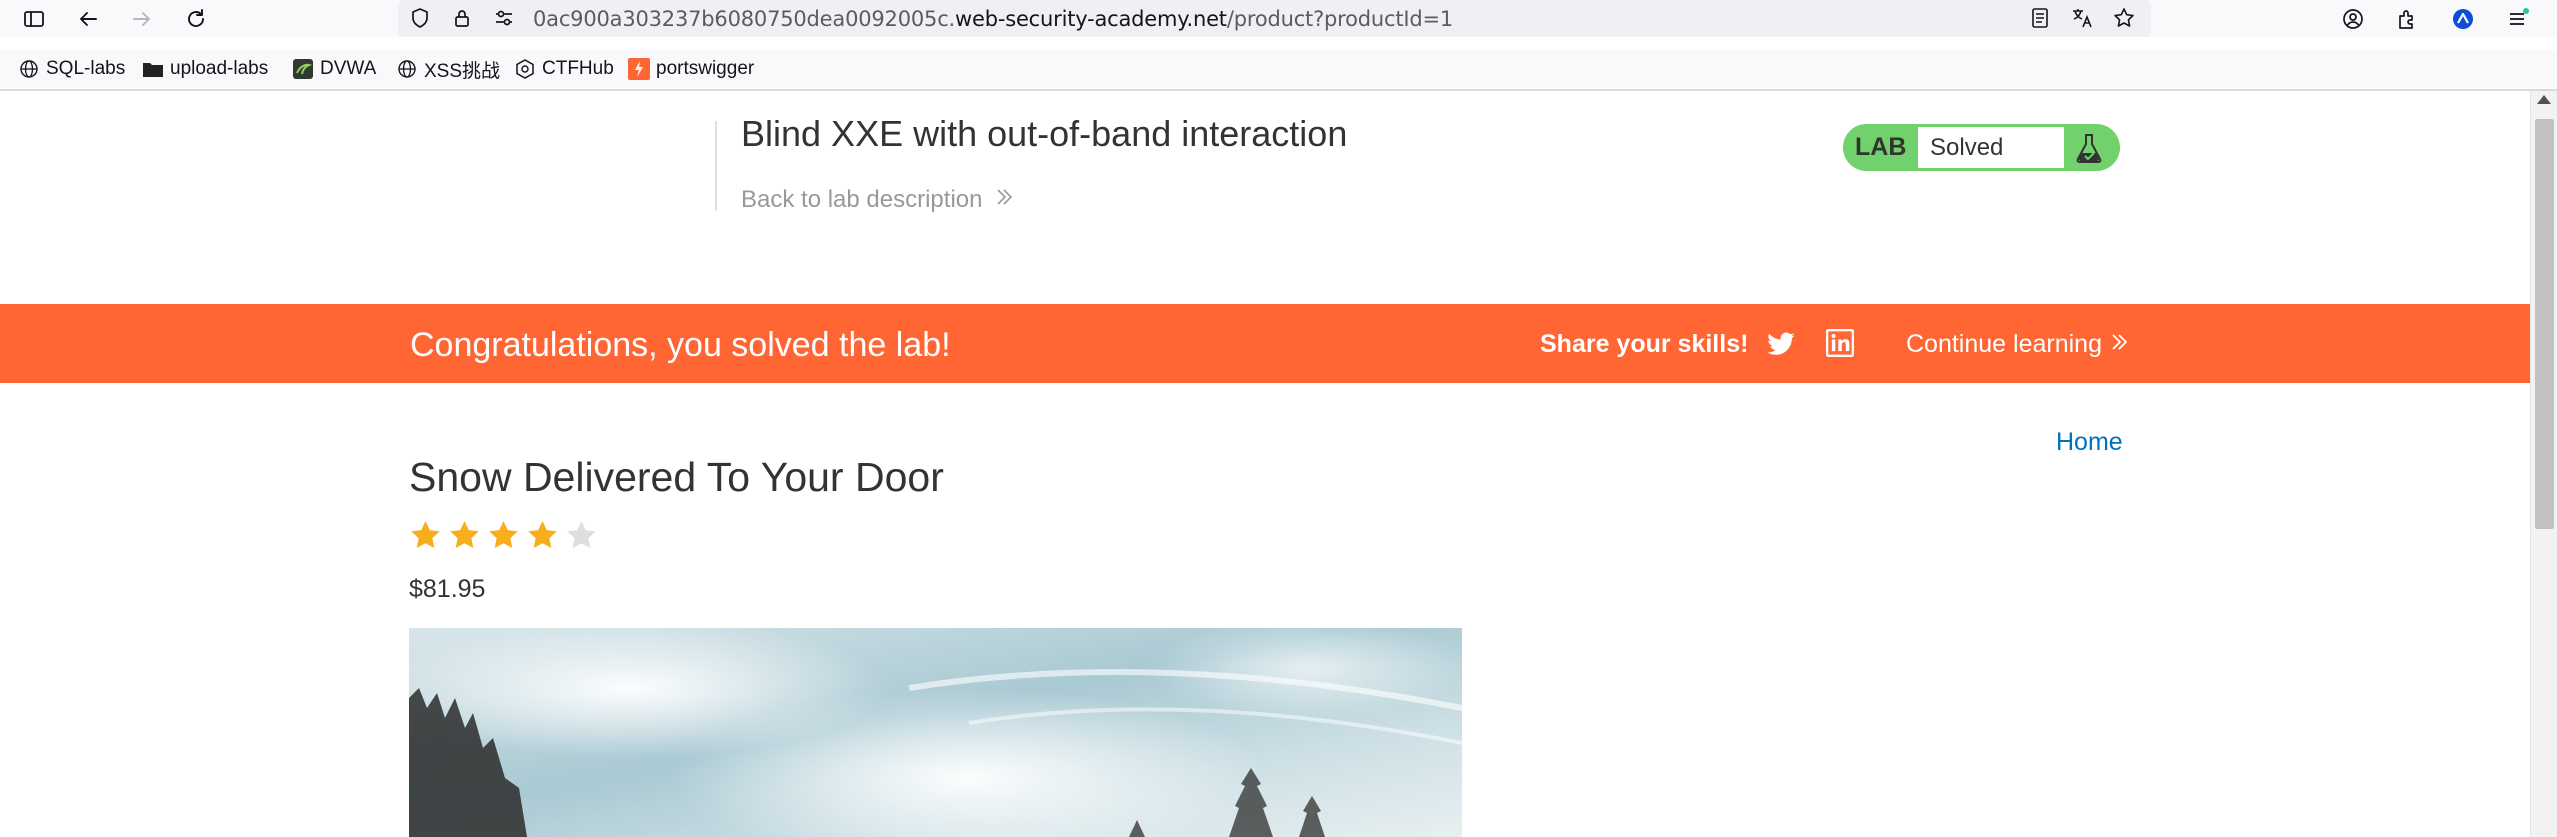 The width and height of the screenshot is (2557, 837). I want to click on product-price: $81.95, so click(447, 589).